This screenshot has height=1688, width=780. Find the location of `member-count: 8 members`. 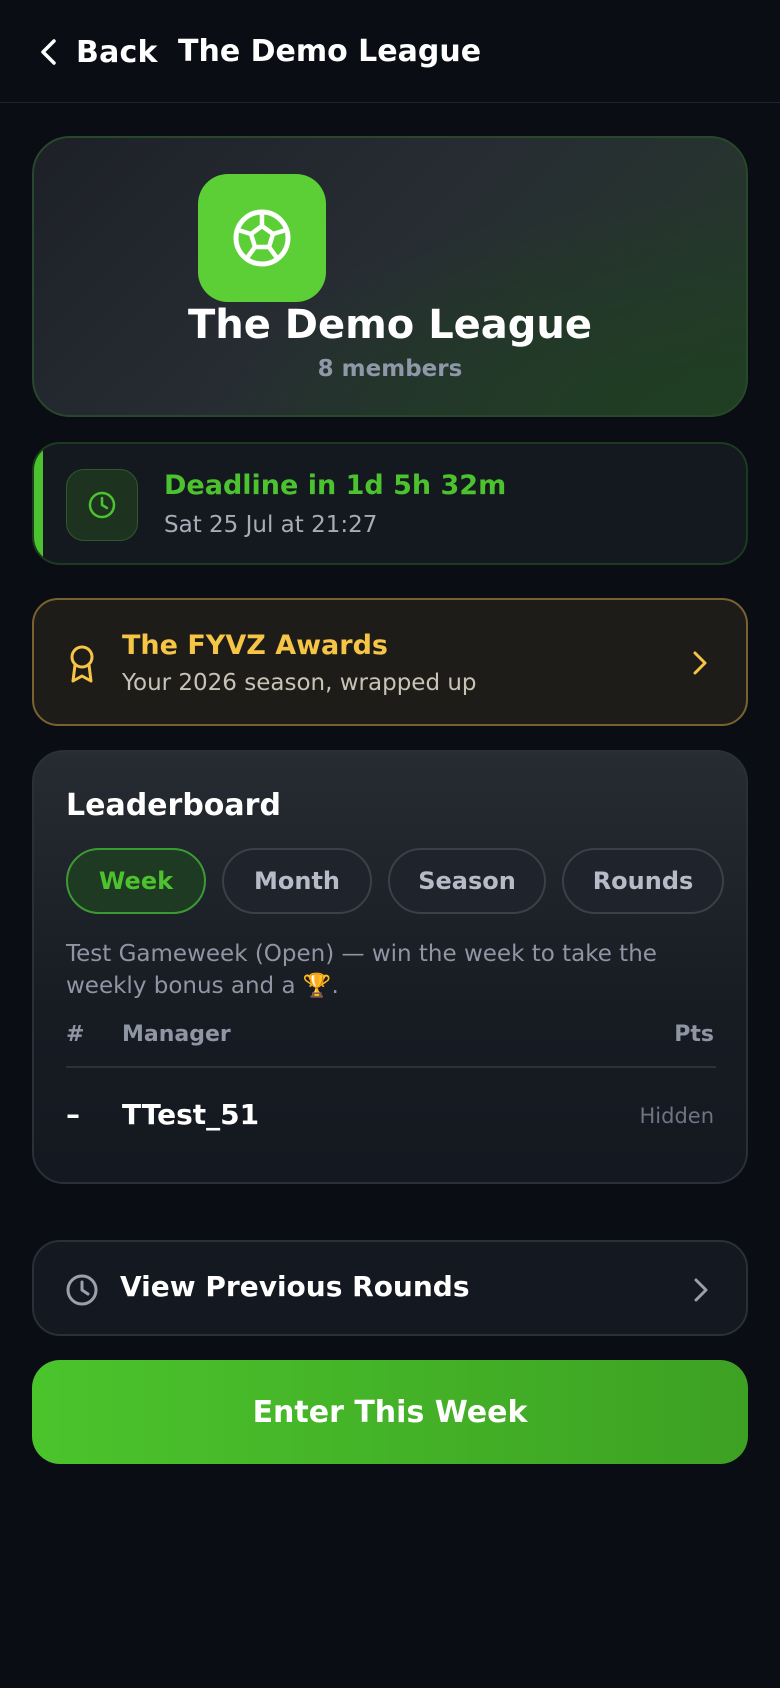

member-count: 8 members is located at coordinates (390, 369).